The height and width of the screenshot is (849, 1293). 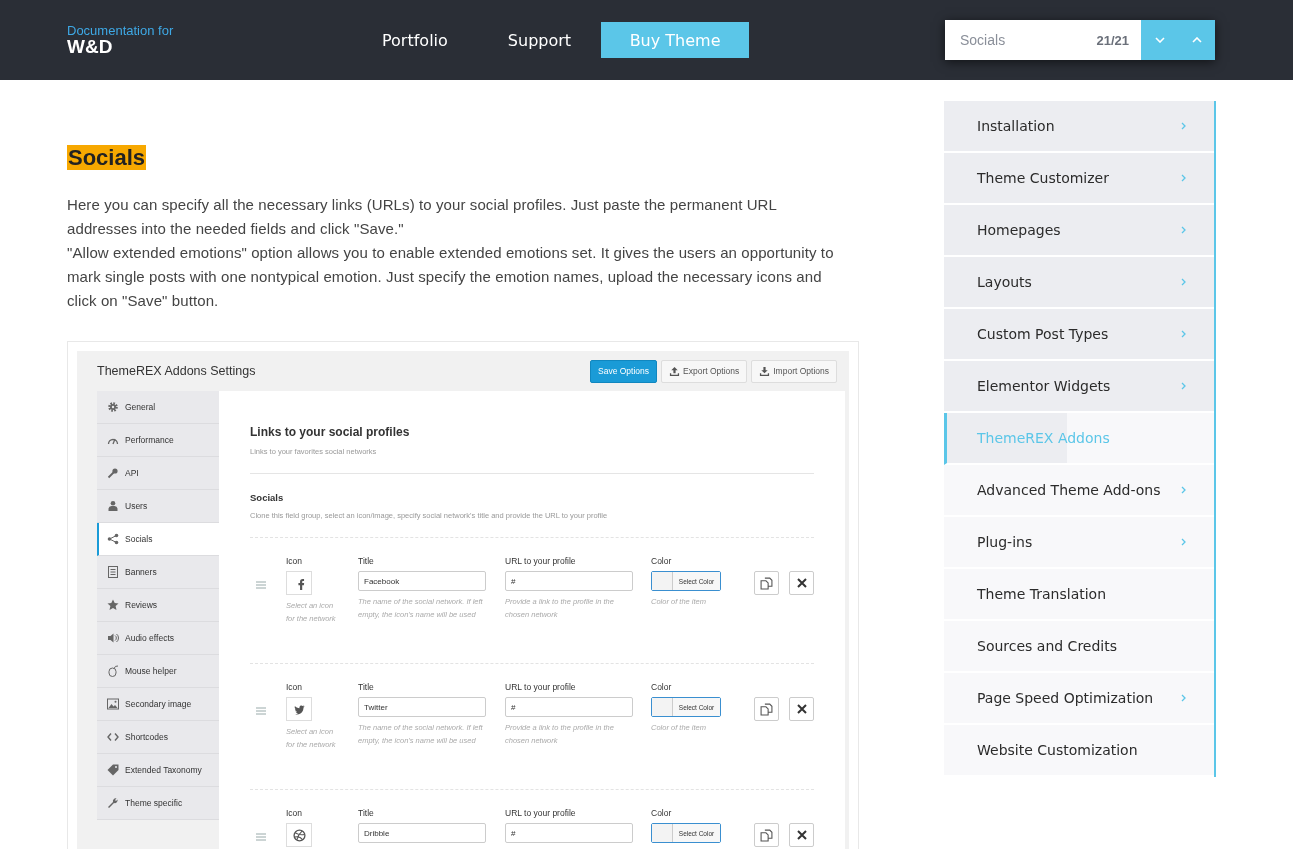 I want to click on sidebar-item: Custom Post Types, so click(x=1079, y=335).